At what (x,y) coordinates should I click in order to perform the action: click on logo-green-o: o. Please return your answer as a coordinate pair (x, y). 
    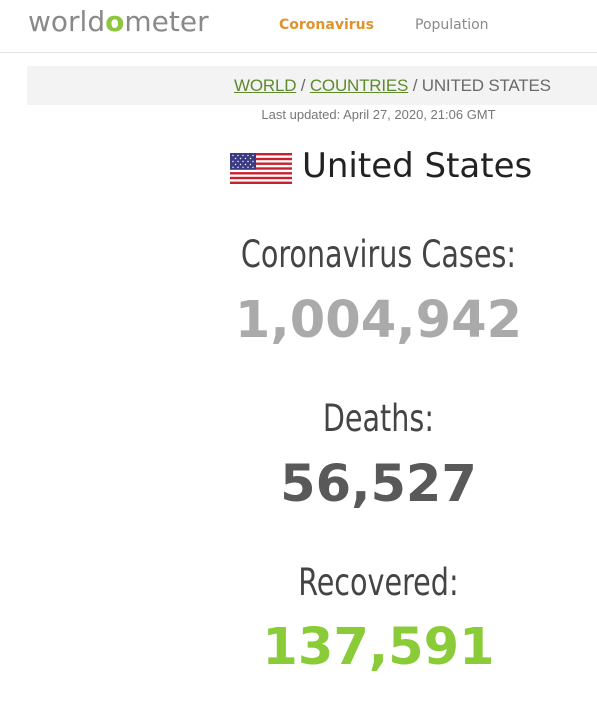
    Looking at the image, I should click on (115, 21).